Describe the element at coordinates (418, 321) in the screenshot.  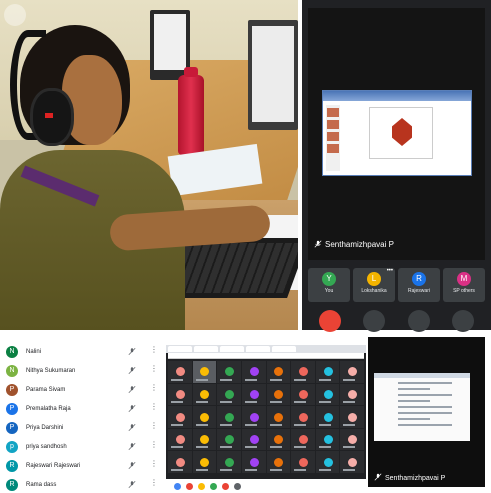
I see `mic-toggle-button` at that location.